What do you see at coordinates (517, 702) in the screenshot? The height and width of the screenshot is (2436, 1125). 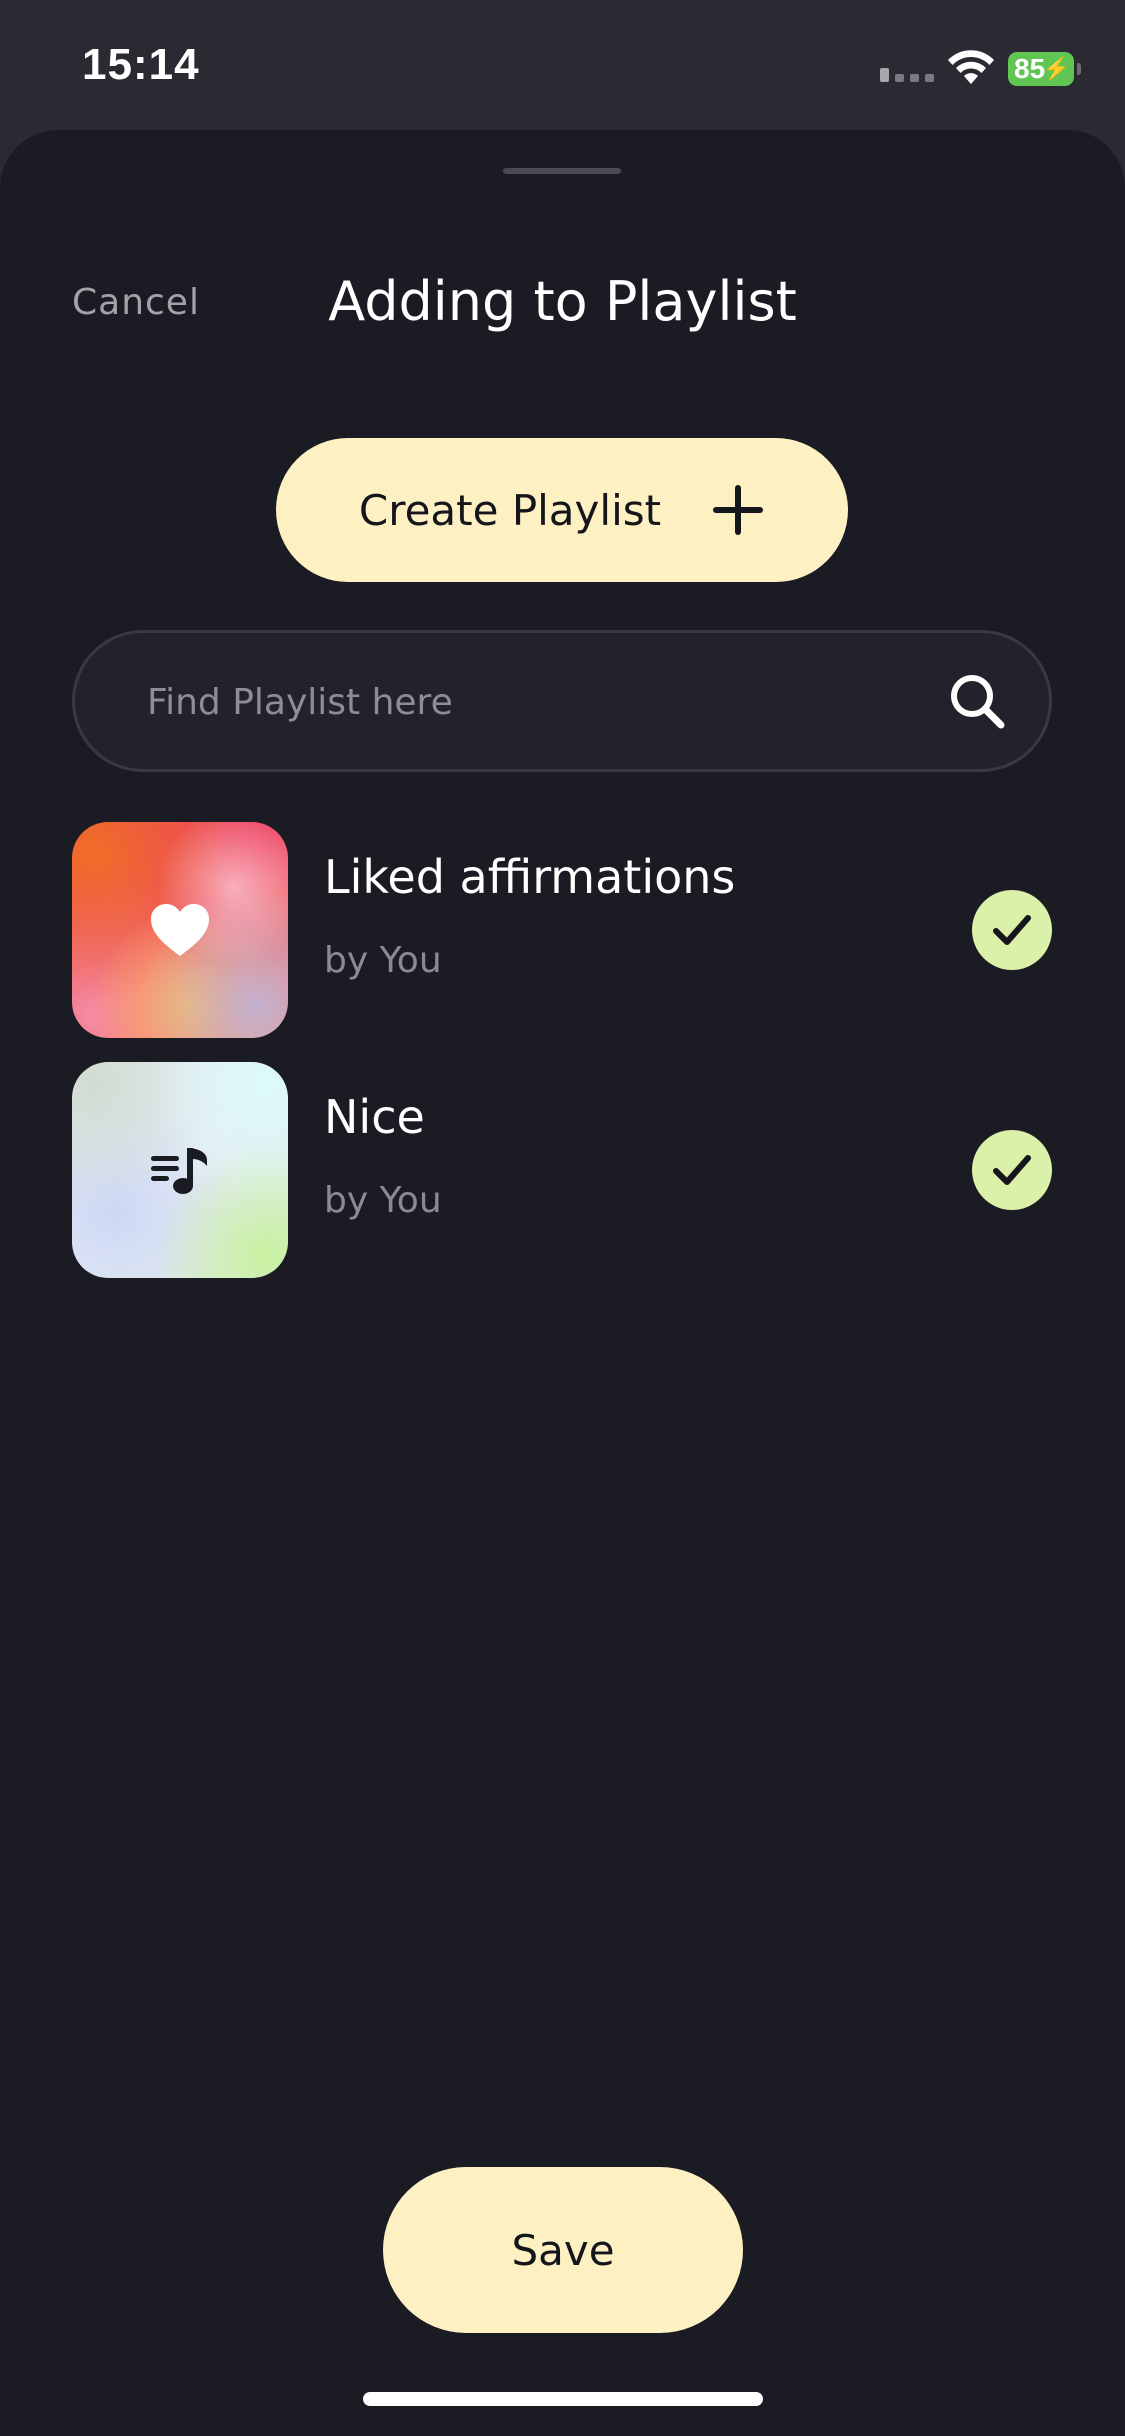 I see `search-input` at bounding box center [517, 702].